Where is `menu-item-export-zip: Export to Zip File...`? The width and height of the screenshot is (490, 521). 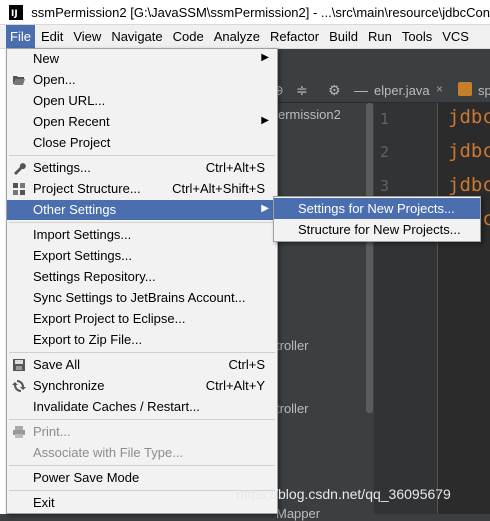
menu-item-export-zip: Export to Zip File... is located at coordinates (142, 340).